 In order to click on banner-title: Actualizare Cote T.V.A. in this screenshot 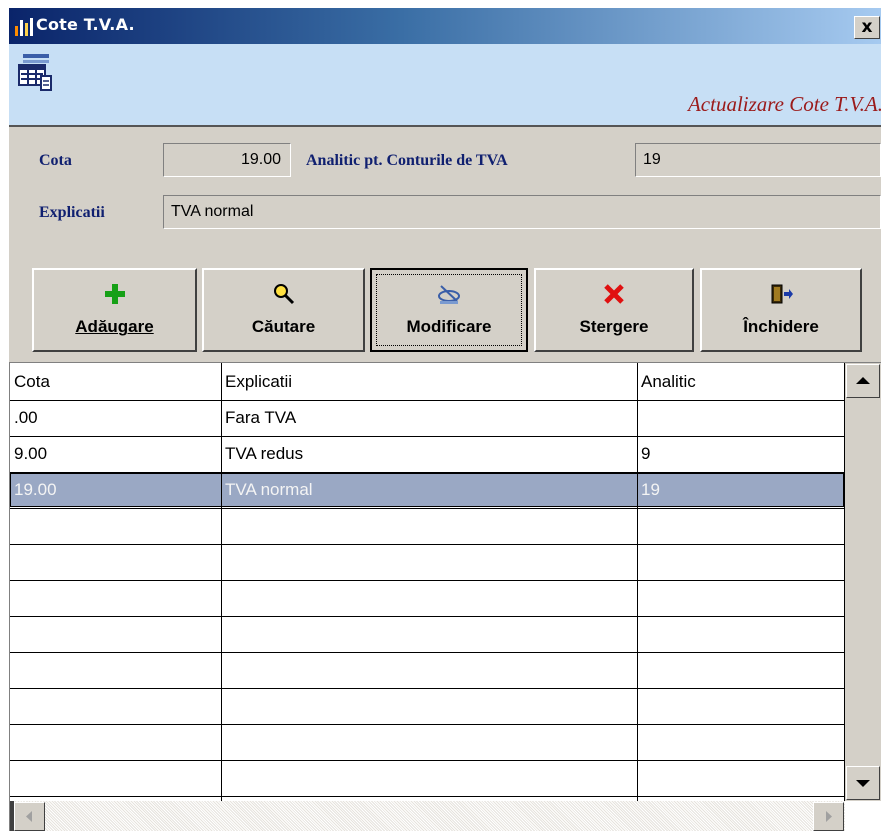, I will do `click(784, 104)`.